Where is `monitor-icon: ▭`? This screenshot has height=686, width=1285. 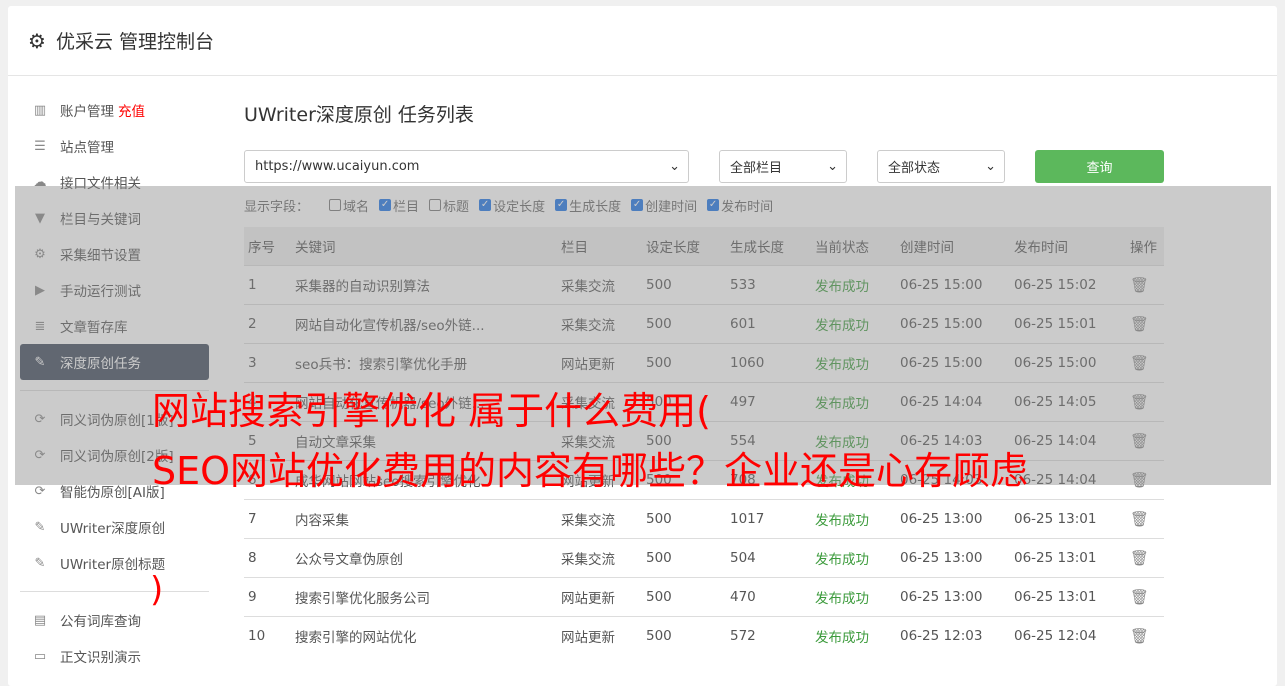
monitor-icon: ▭ is located at coordinates (40, 656).